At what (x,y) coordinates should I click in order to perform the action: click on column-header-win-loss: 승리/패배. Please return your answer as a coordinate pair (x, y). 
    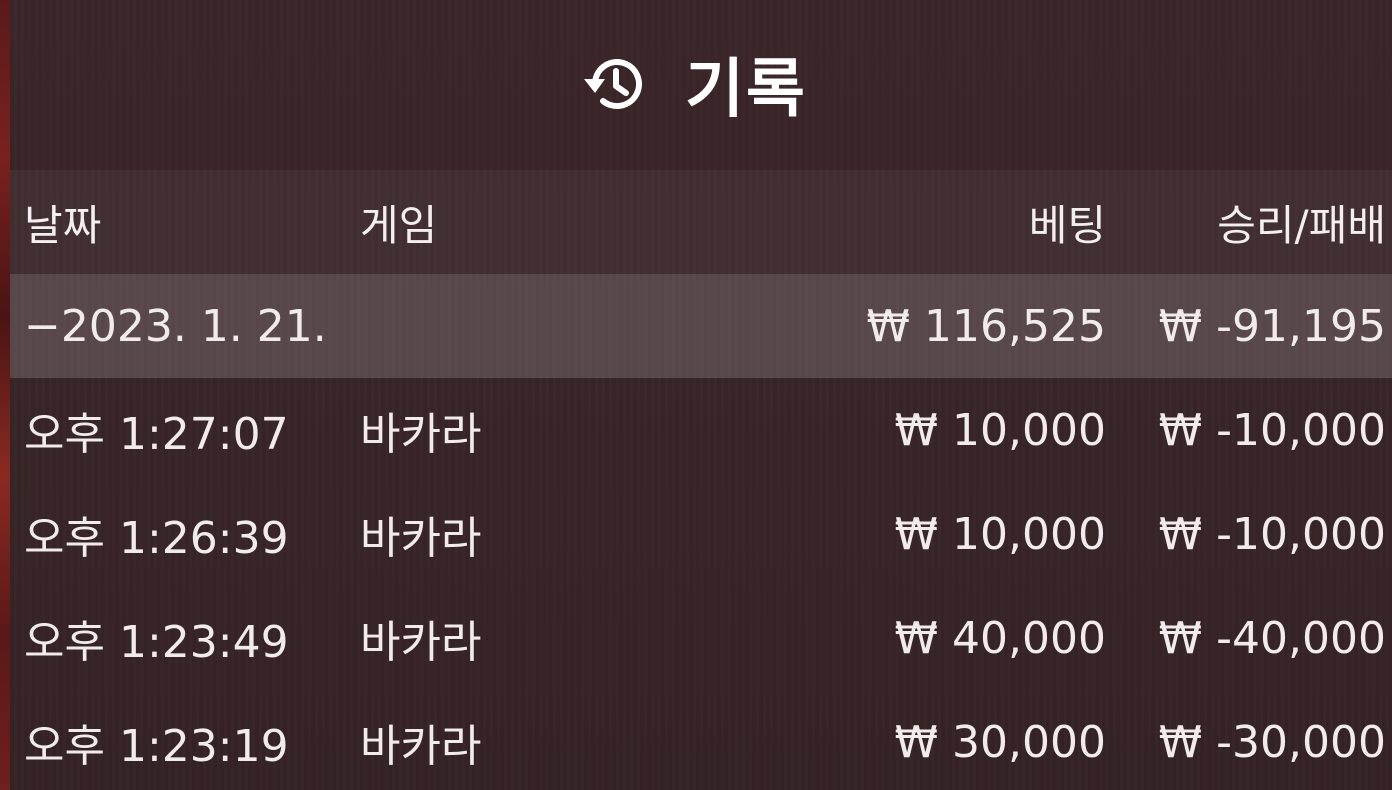
    Looking at the image, I should click on (1301, 222).